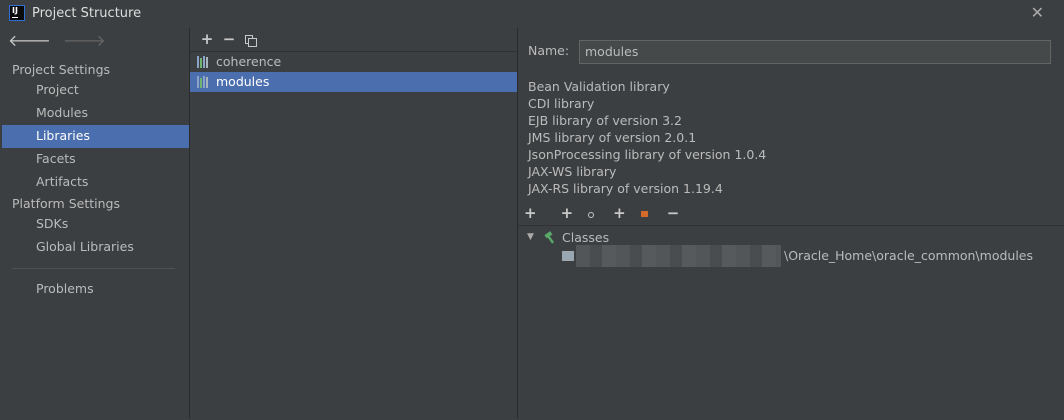 The width and height of the screenshot is (1064, 420). What do you see at coordinates (353, 62) in the screenshot?
I see `library-item-coherence: coherence` at bounding box center [353, 62].